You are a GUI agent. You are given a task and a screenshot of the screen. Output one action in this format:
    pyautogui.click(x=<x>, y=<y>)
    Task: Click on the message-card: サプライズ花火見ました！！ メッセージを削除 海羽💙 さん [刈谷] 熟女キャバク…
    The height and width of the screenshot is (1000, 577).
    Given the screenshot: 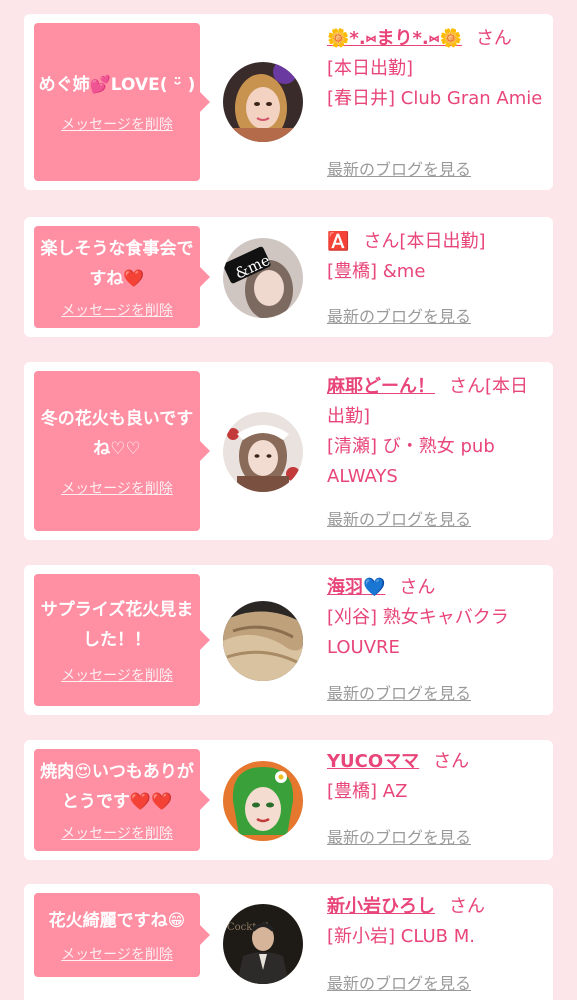 What is the action you would take?
    pyautogui.click(x=288, y=640)
    